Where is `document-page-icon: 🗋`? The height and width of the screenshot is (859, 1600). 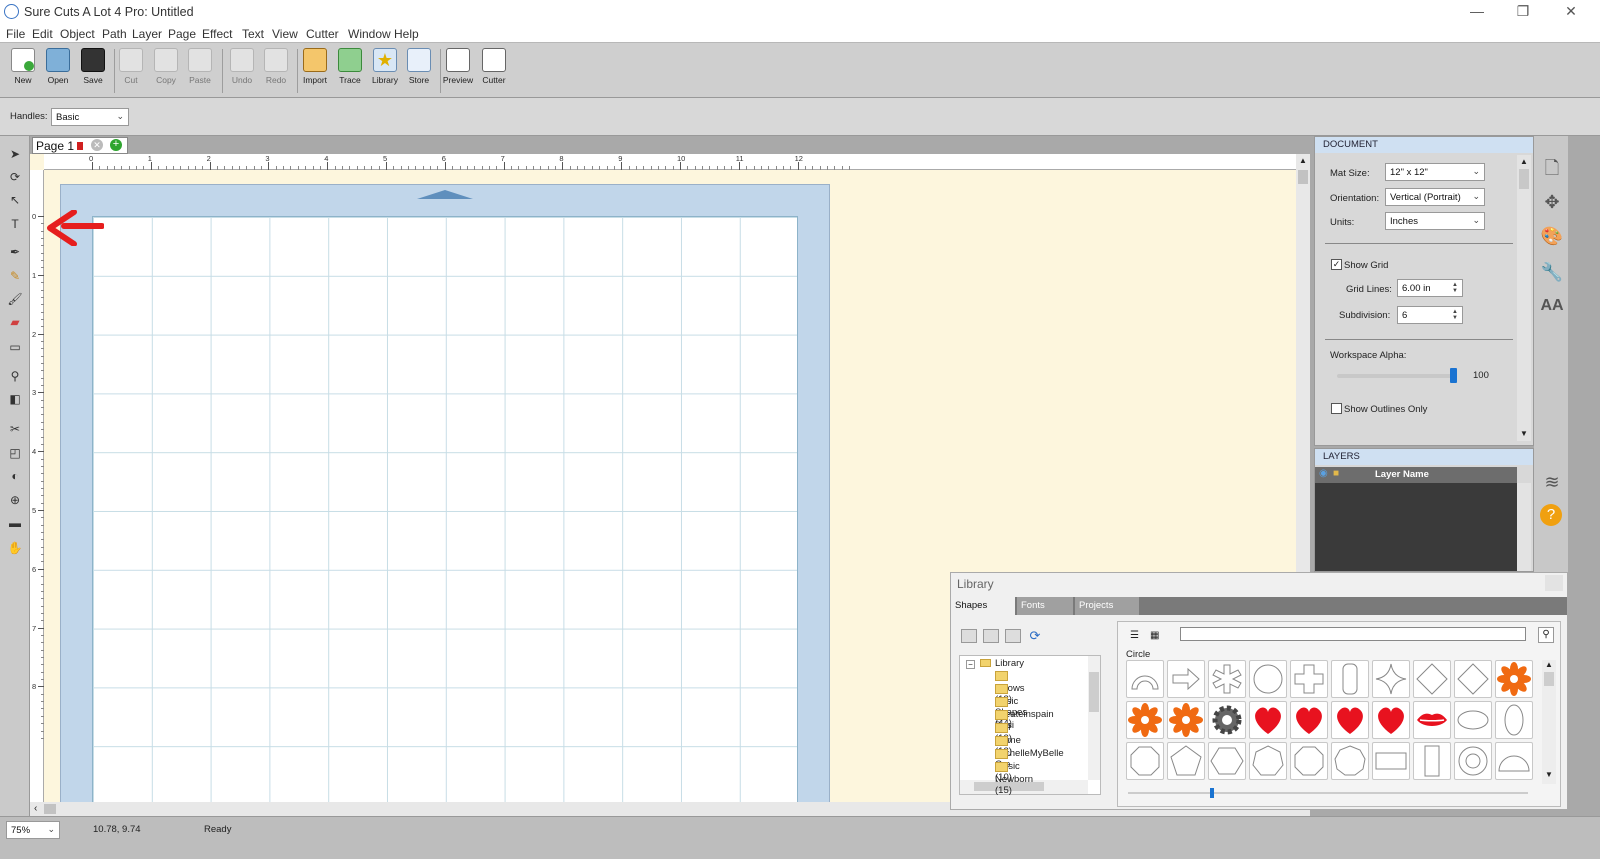
document-page-icon: 🗋 is located at coordinates (1552, 168).